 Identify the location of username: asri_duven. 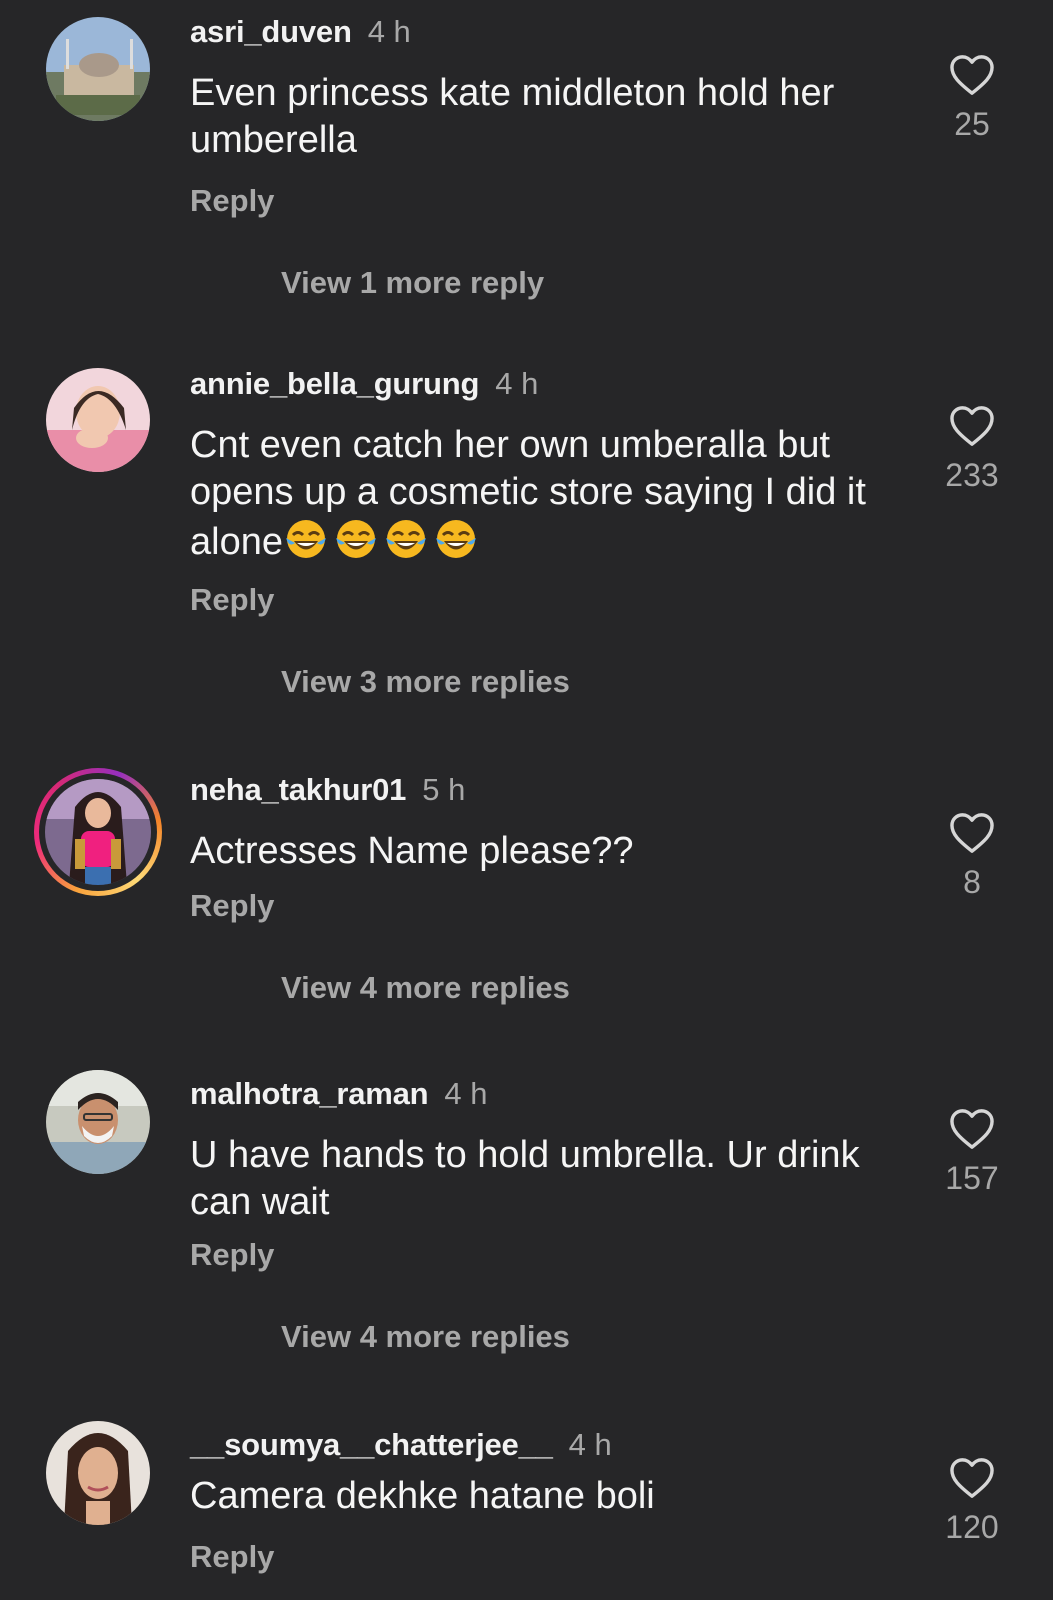
(271, 31).